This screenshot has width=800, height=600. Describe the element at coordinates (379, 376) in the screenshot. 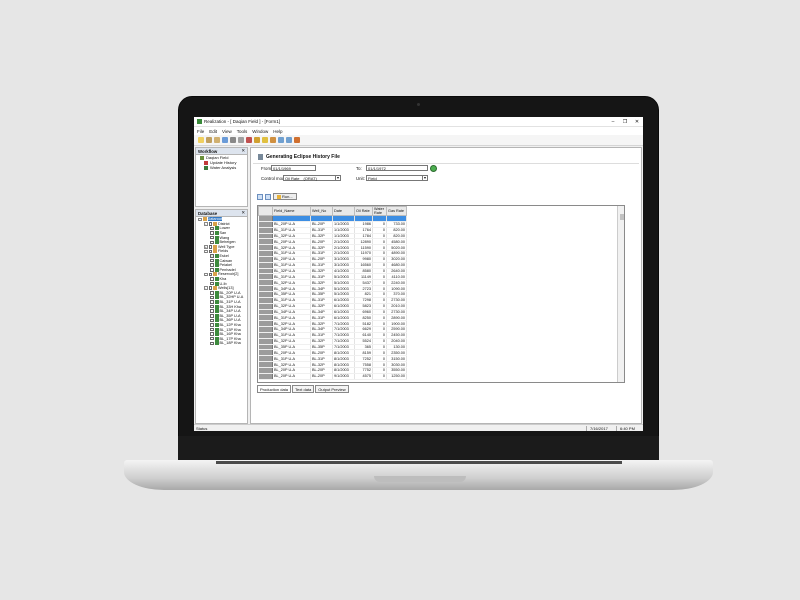

I see `table-cell: 0` at that location.